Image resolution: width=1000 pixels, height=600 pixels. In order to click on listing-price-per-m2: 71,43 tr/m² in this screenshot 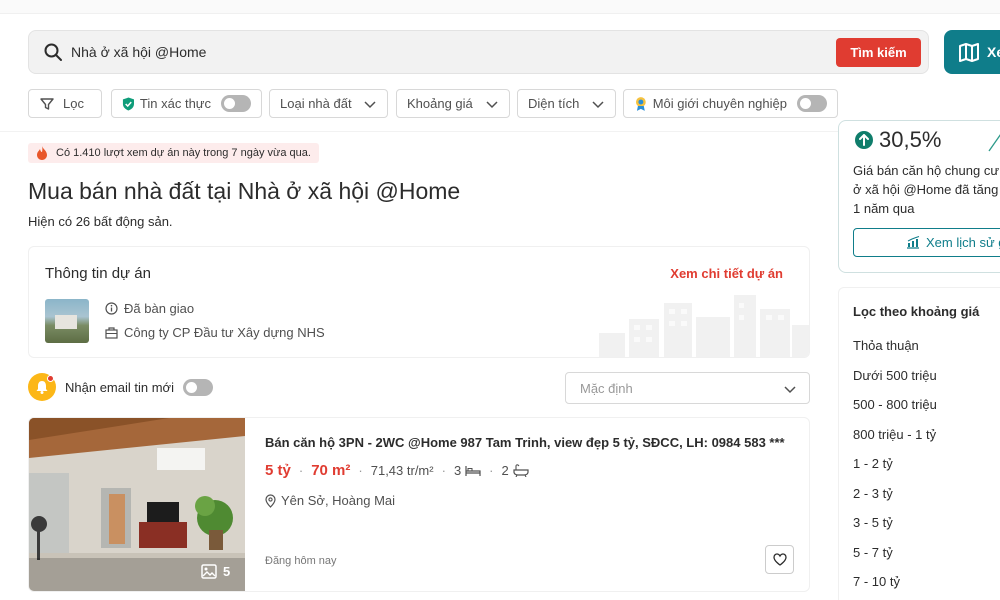, I will do `click(402, 470)`.